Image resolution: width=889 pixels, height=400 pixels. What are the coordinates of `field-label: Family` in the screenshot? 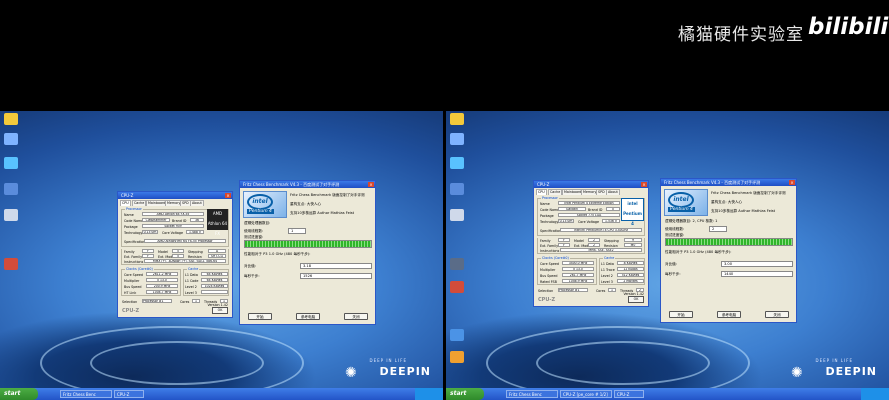 It's located at (129, 252).